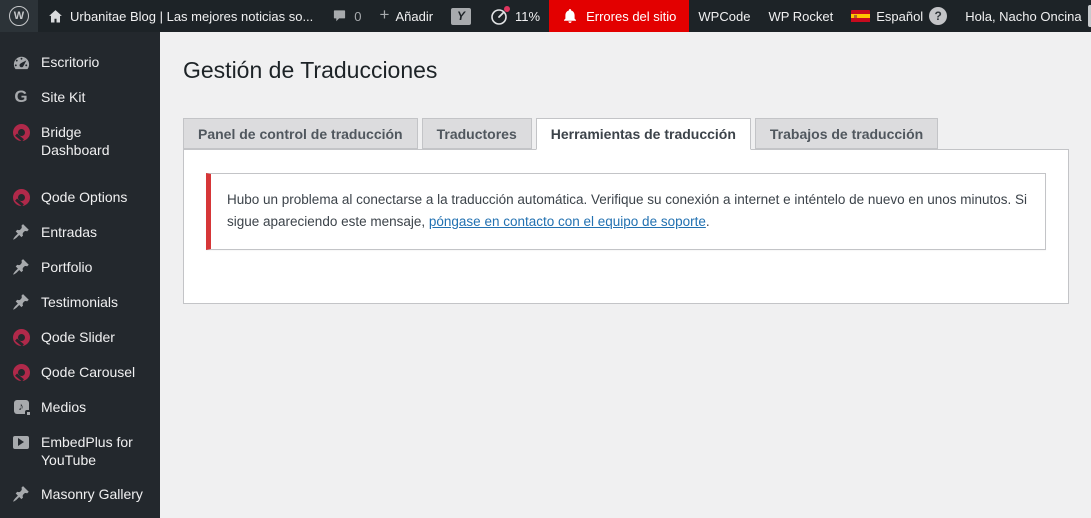 This screenshot has height=518, width=1091. I want to click on sidebar-item-label: Qode Slider, so click(78, 337).